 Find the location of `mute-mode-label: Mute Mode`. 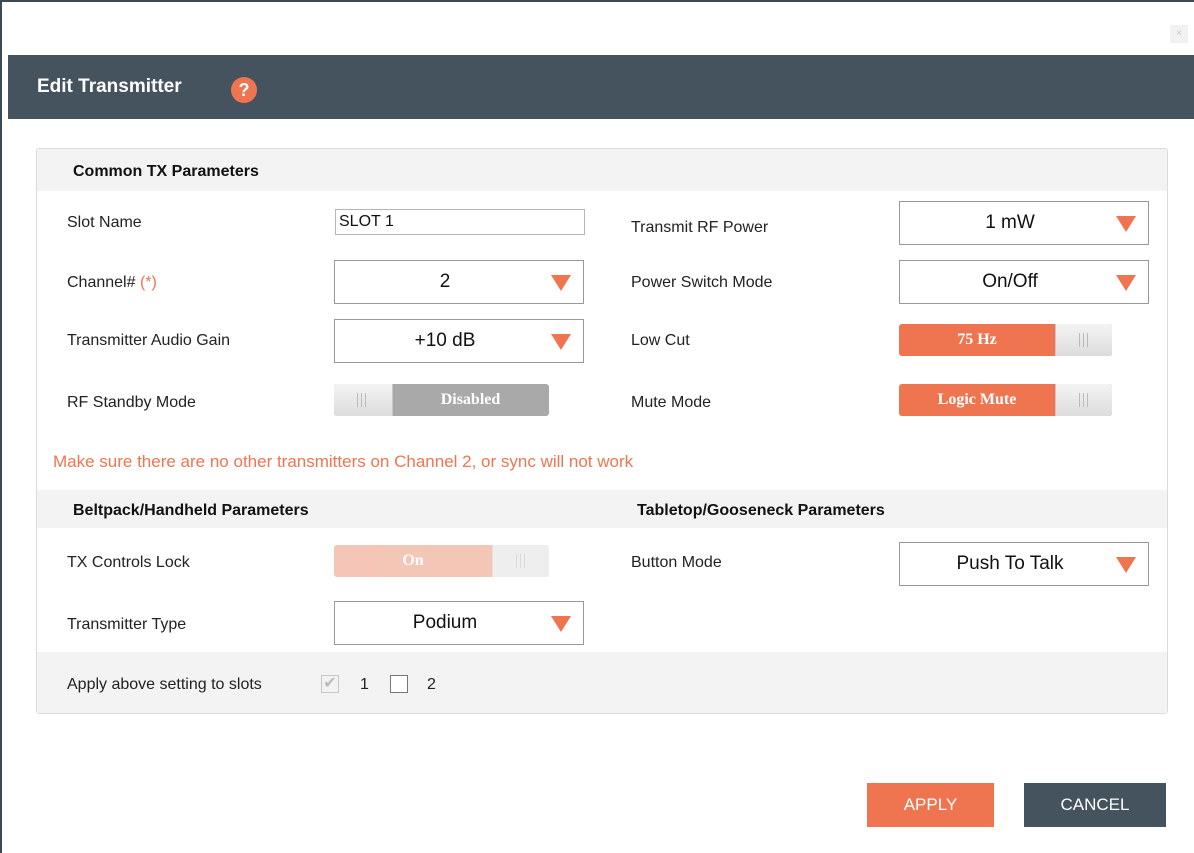

mute-mode-label: Mute Mode is located at coordinates (671, 402).